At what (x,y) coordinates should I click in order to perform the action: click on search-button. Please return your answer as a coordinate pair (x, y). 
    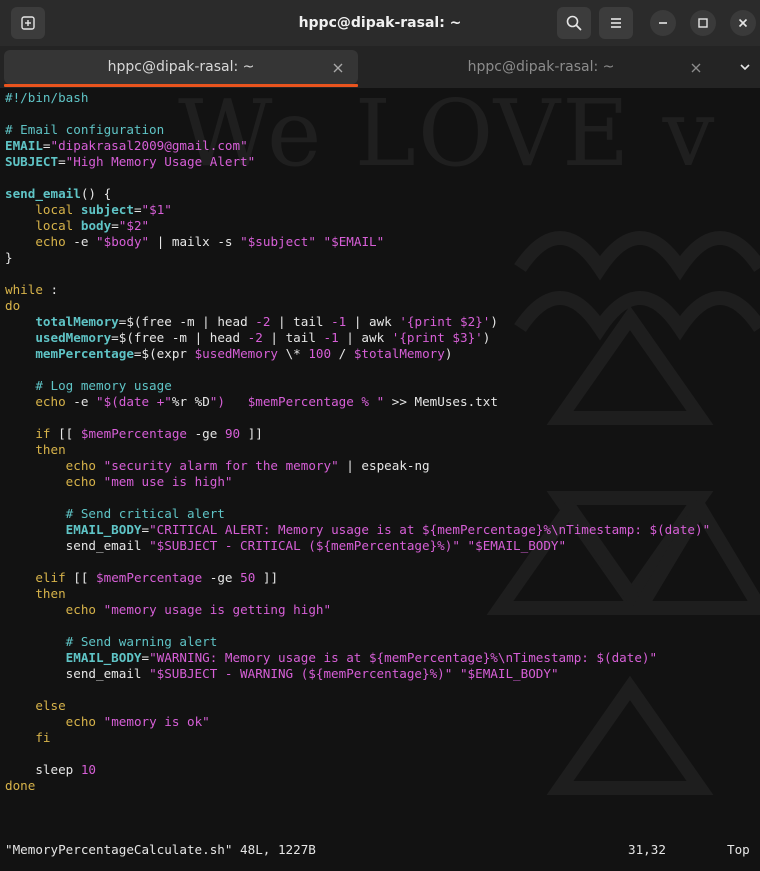
    Looking at the image, I should click on (574, 23).